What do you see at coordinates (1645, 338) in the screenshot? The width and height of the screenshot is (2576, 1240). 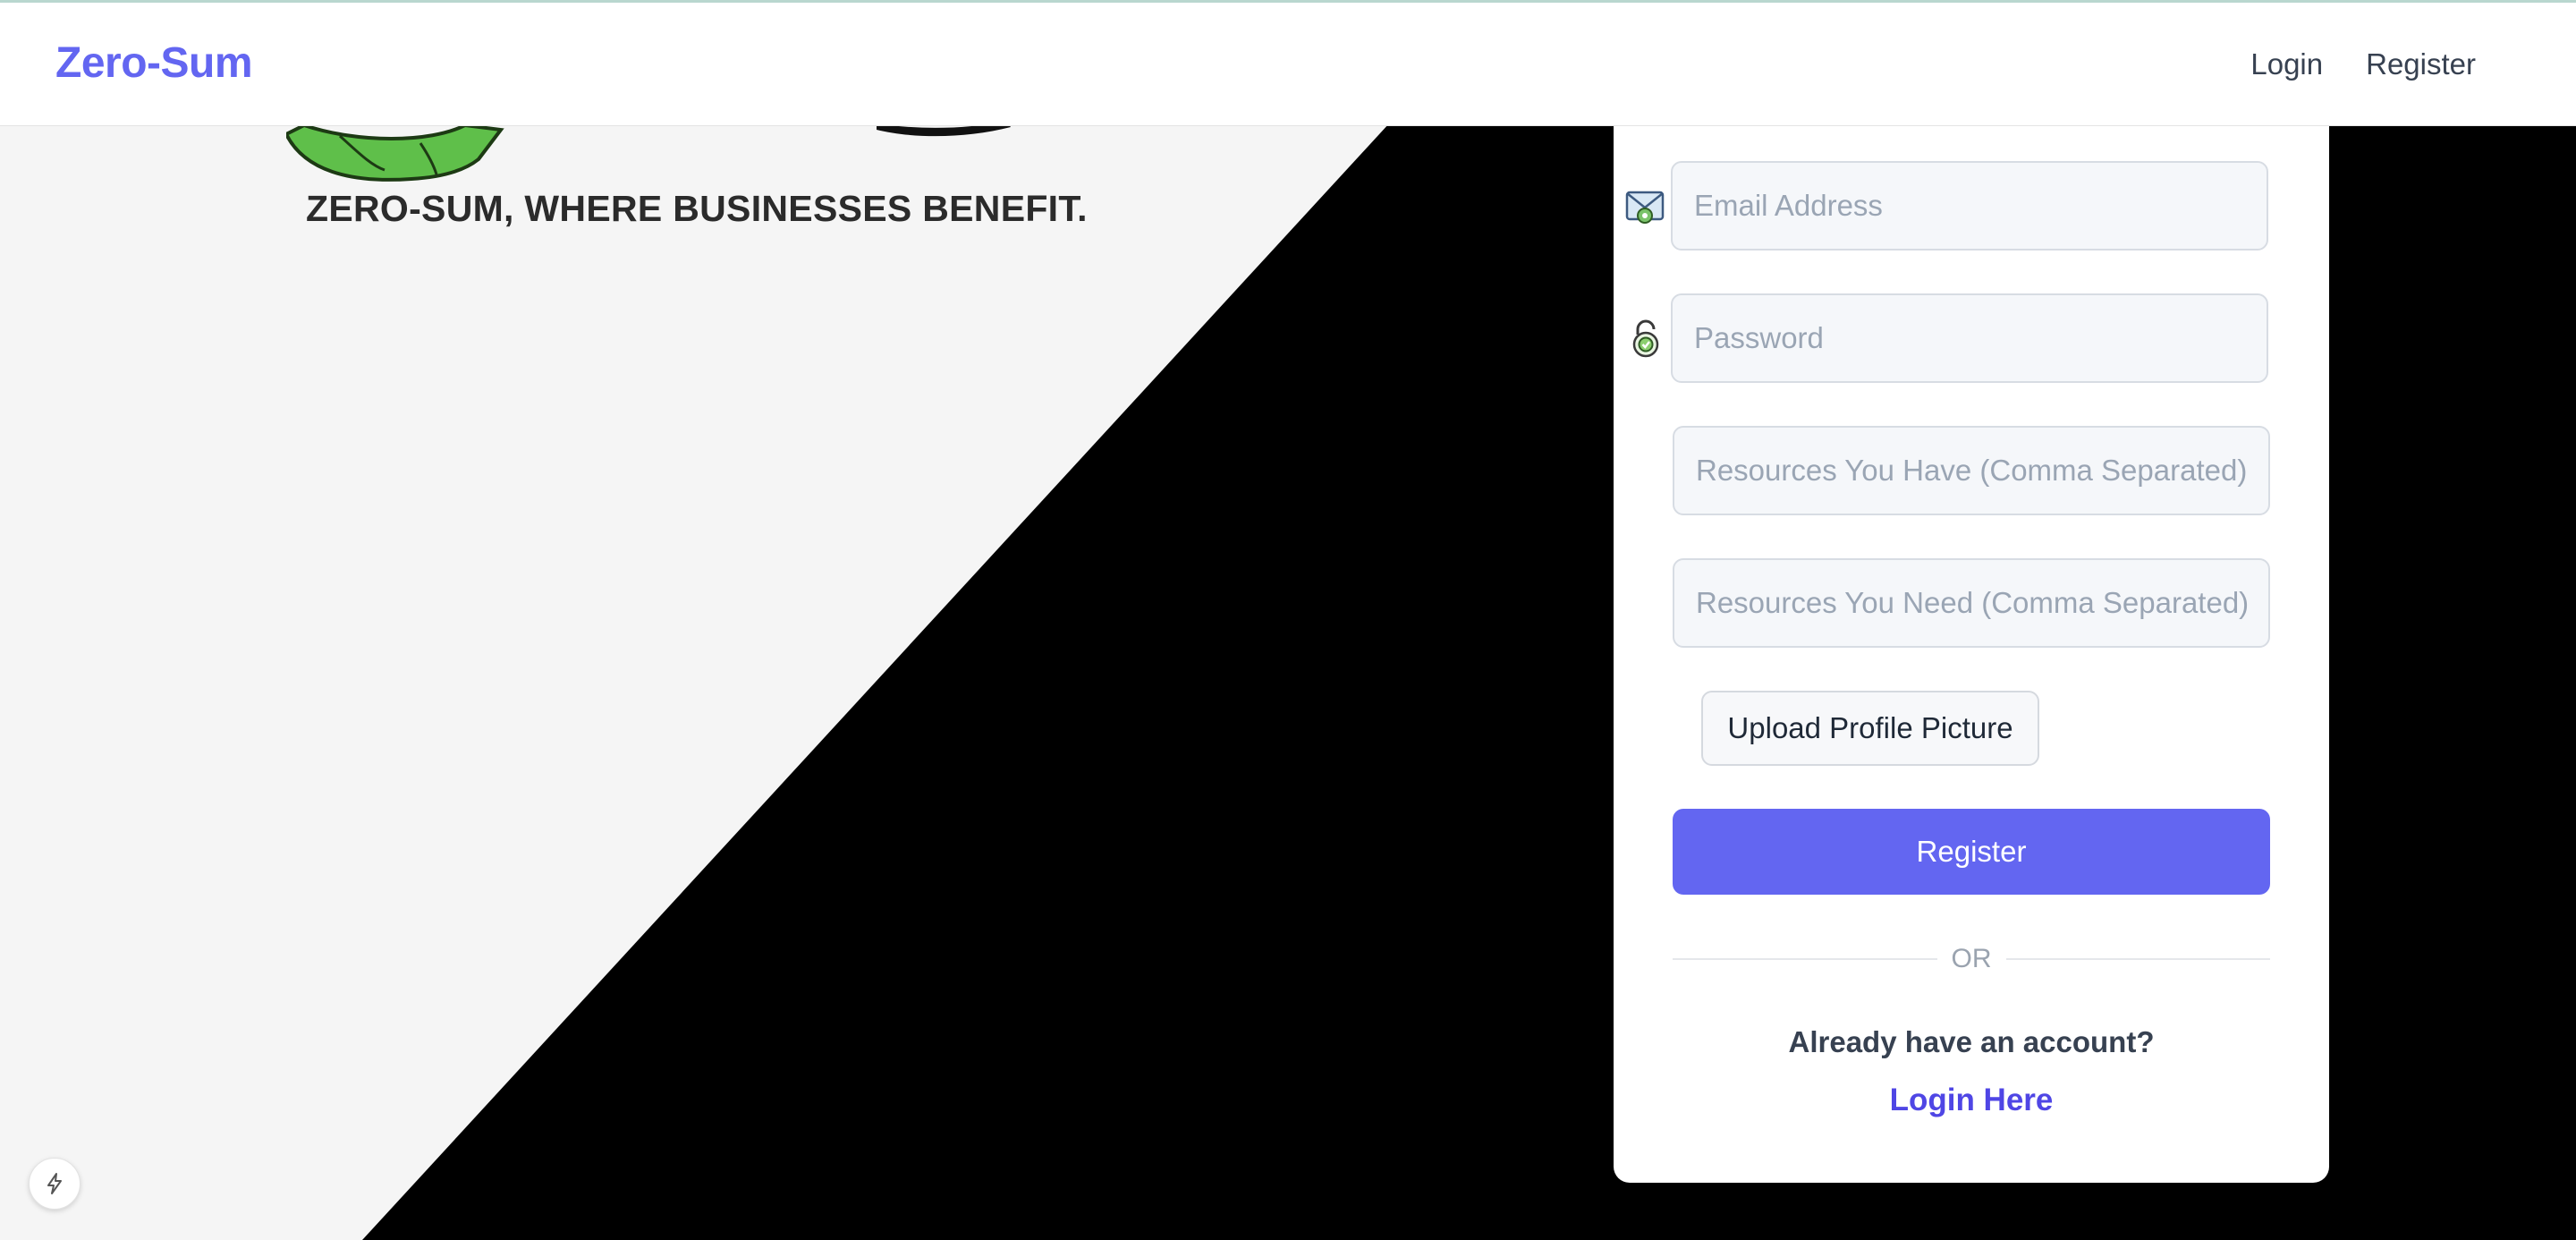 I see `padlock-icon` at bounding box center [1645, 338].